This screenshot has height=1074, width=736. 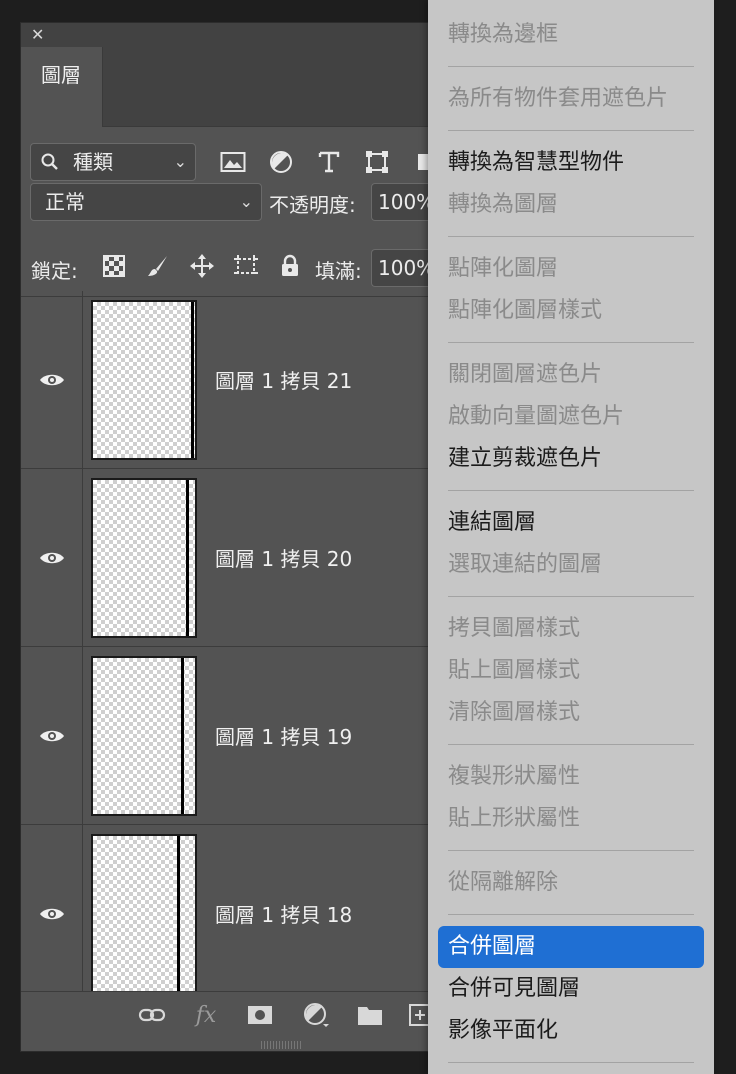 I want to click on menu-item-cutoff, so click(x=558, y=1).